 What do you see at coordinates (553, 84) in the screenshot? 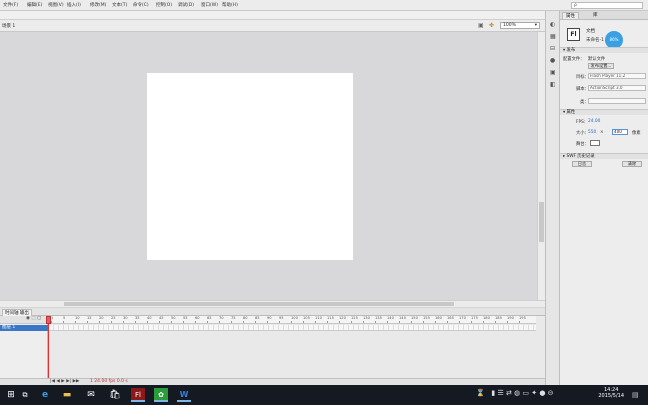
I see `components-icon: ◧` at bounding box center [553, 84].